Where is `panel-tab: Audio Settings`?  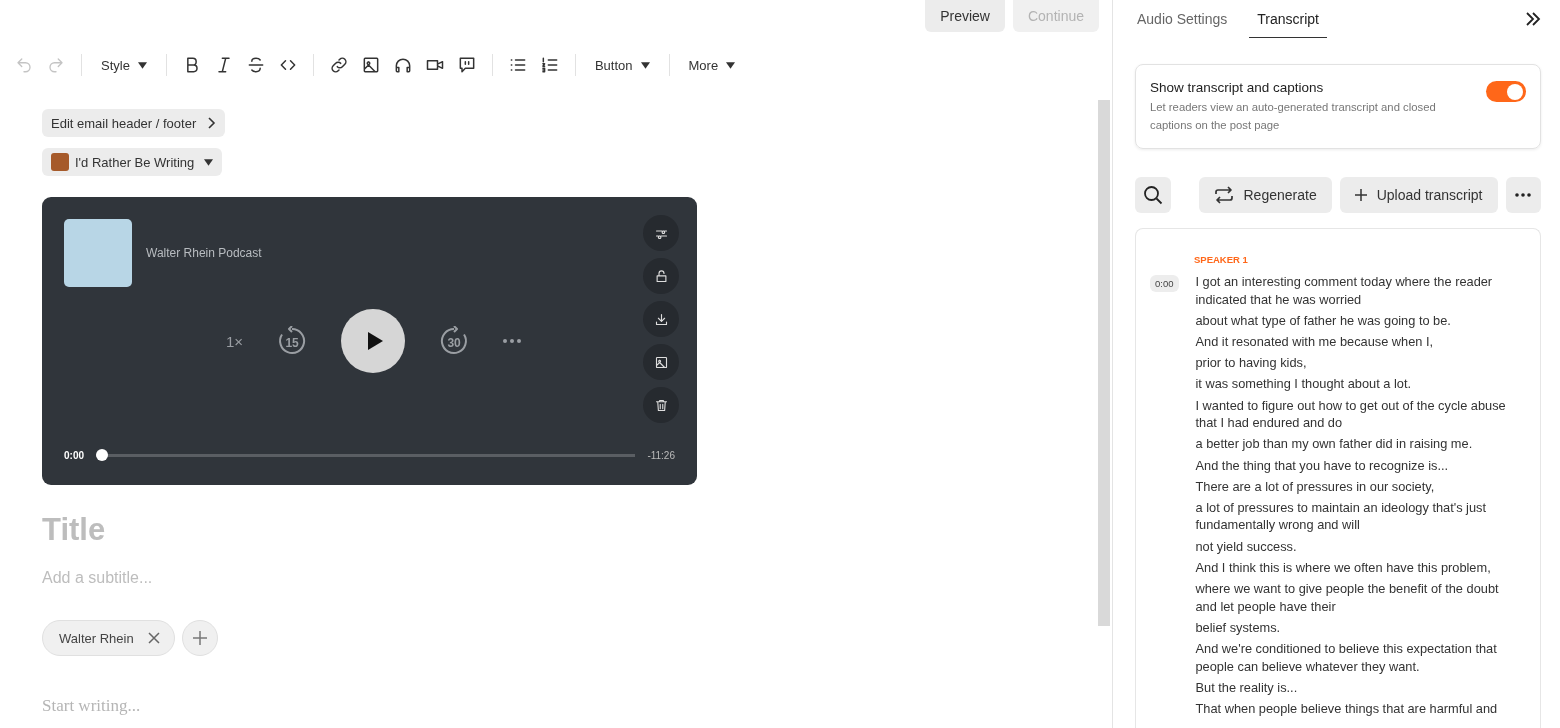 panel-tab: Audio Settings is located at coordinates (1182, 19).